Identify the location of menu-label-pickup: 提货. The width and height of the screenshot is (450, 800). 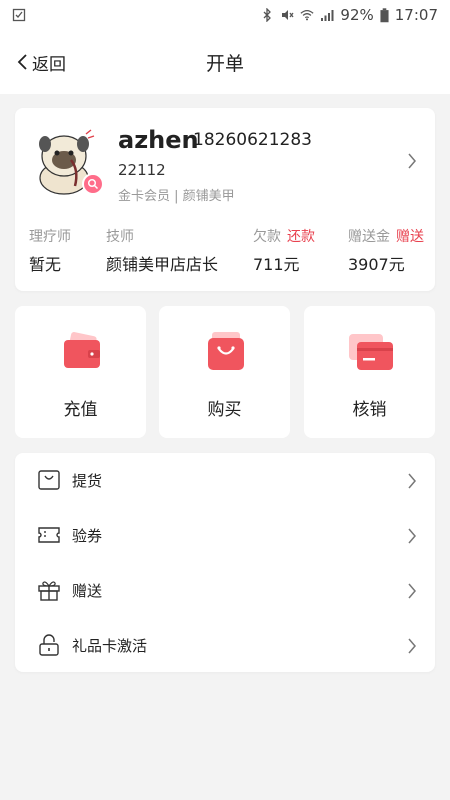
(87, 481).